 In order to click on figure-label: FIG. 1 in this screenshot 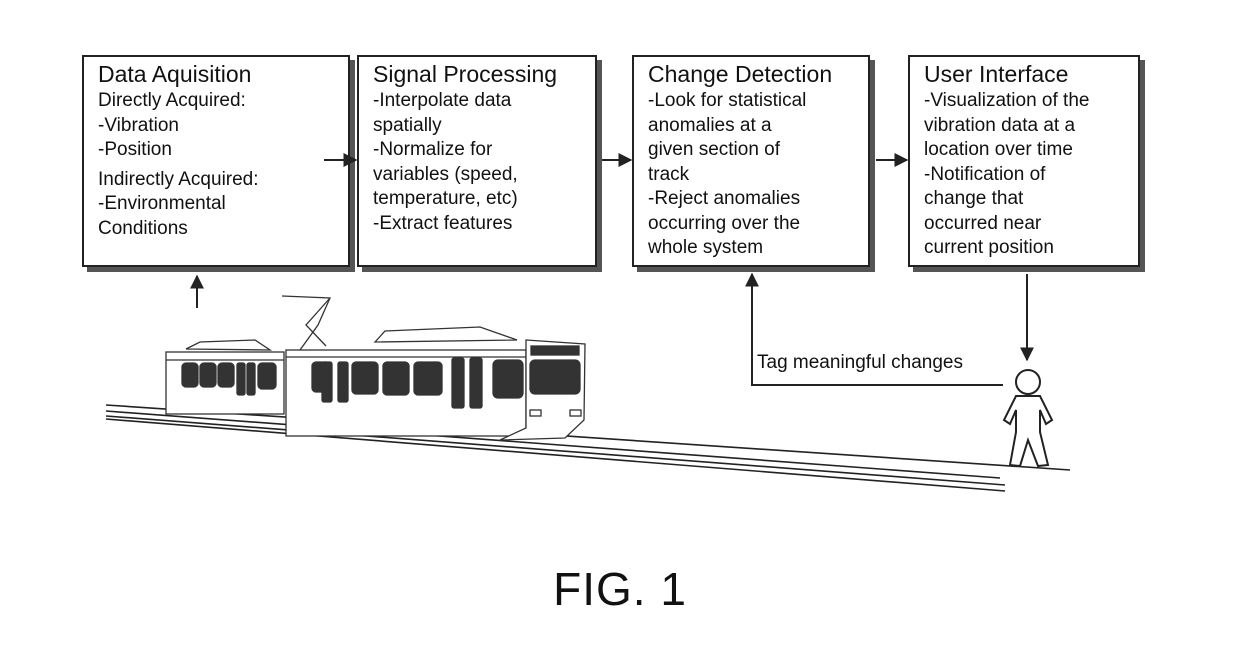, I will do `click(620, 589)`.